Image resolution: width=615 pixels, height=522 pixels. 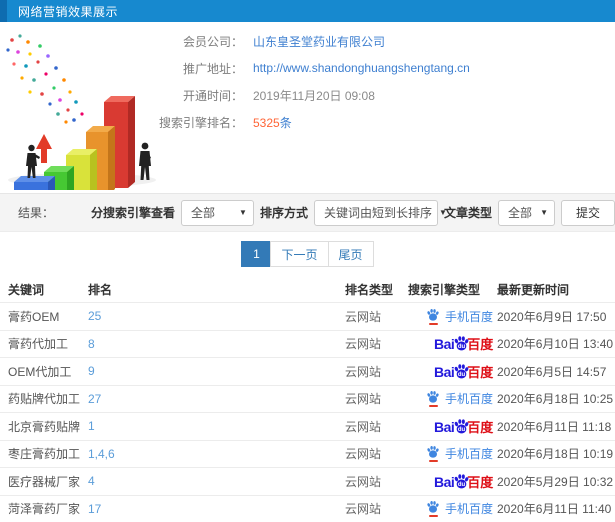 What do you see at coordinates (272, 122) in the screenshot?
I see `search-ranking-count: 5325条` at bounding box center [272, 122].